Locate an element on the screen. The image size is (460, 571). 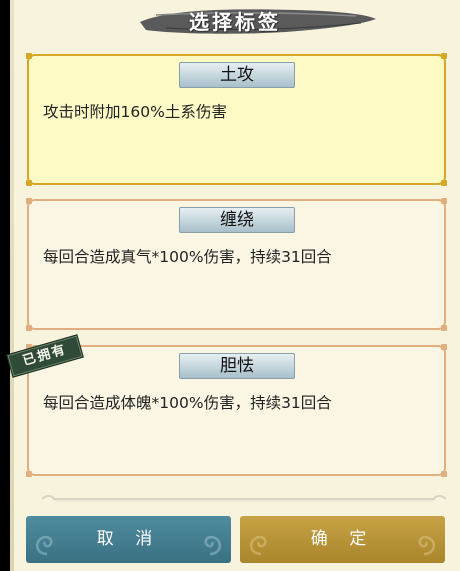
dialog-header: 选择标签 is located at coordinates (235, 21).